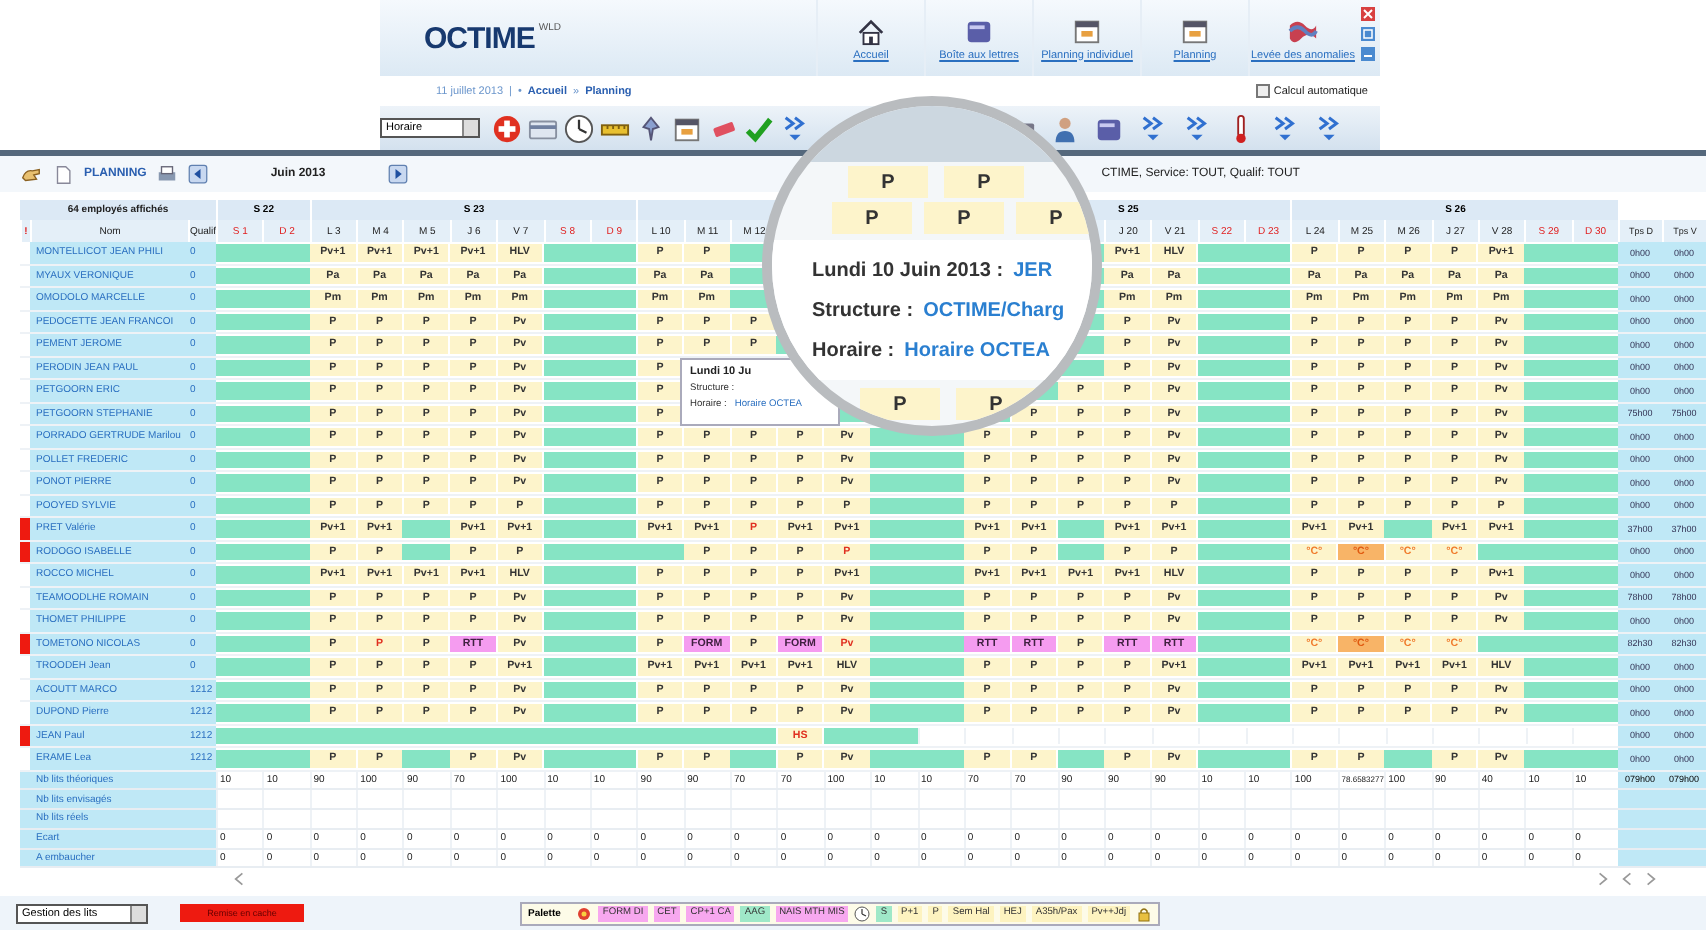 Image resolution: width=1706 pixels, height=948 pixels. Describe the element at coordinates (1603, 878) in the screenshot. I see `scroll-right-icon` at that location.